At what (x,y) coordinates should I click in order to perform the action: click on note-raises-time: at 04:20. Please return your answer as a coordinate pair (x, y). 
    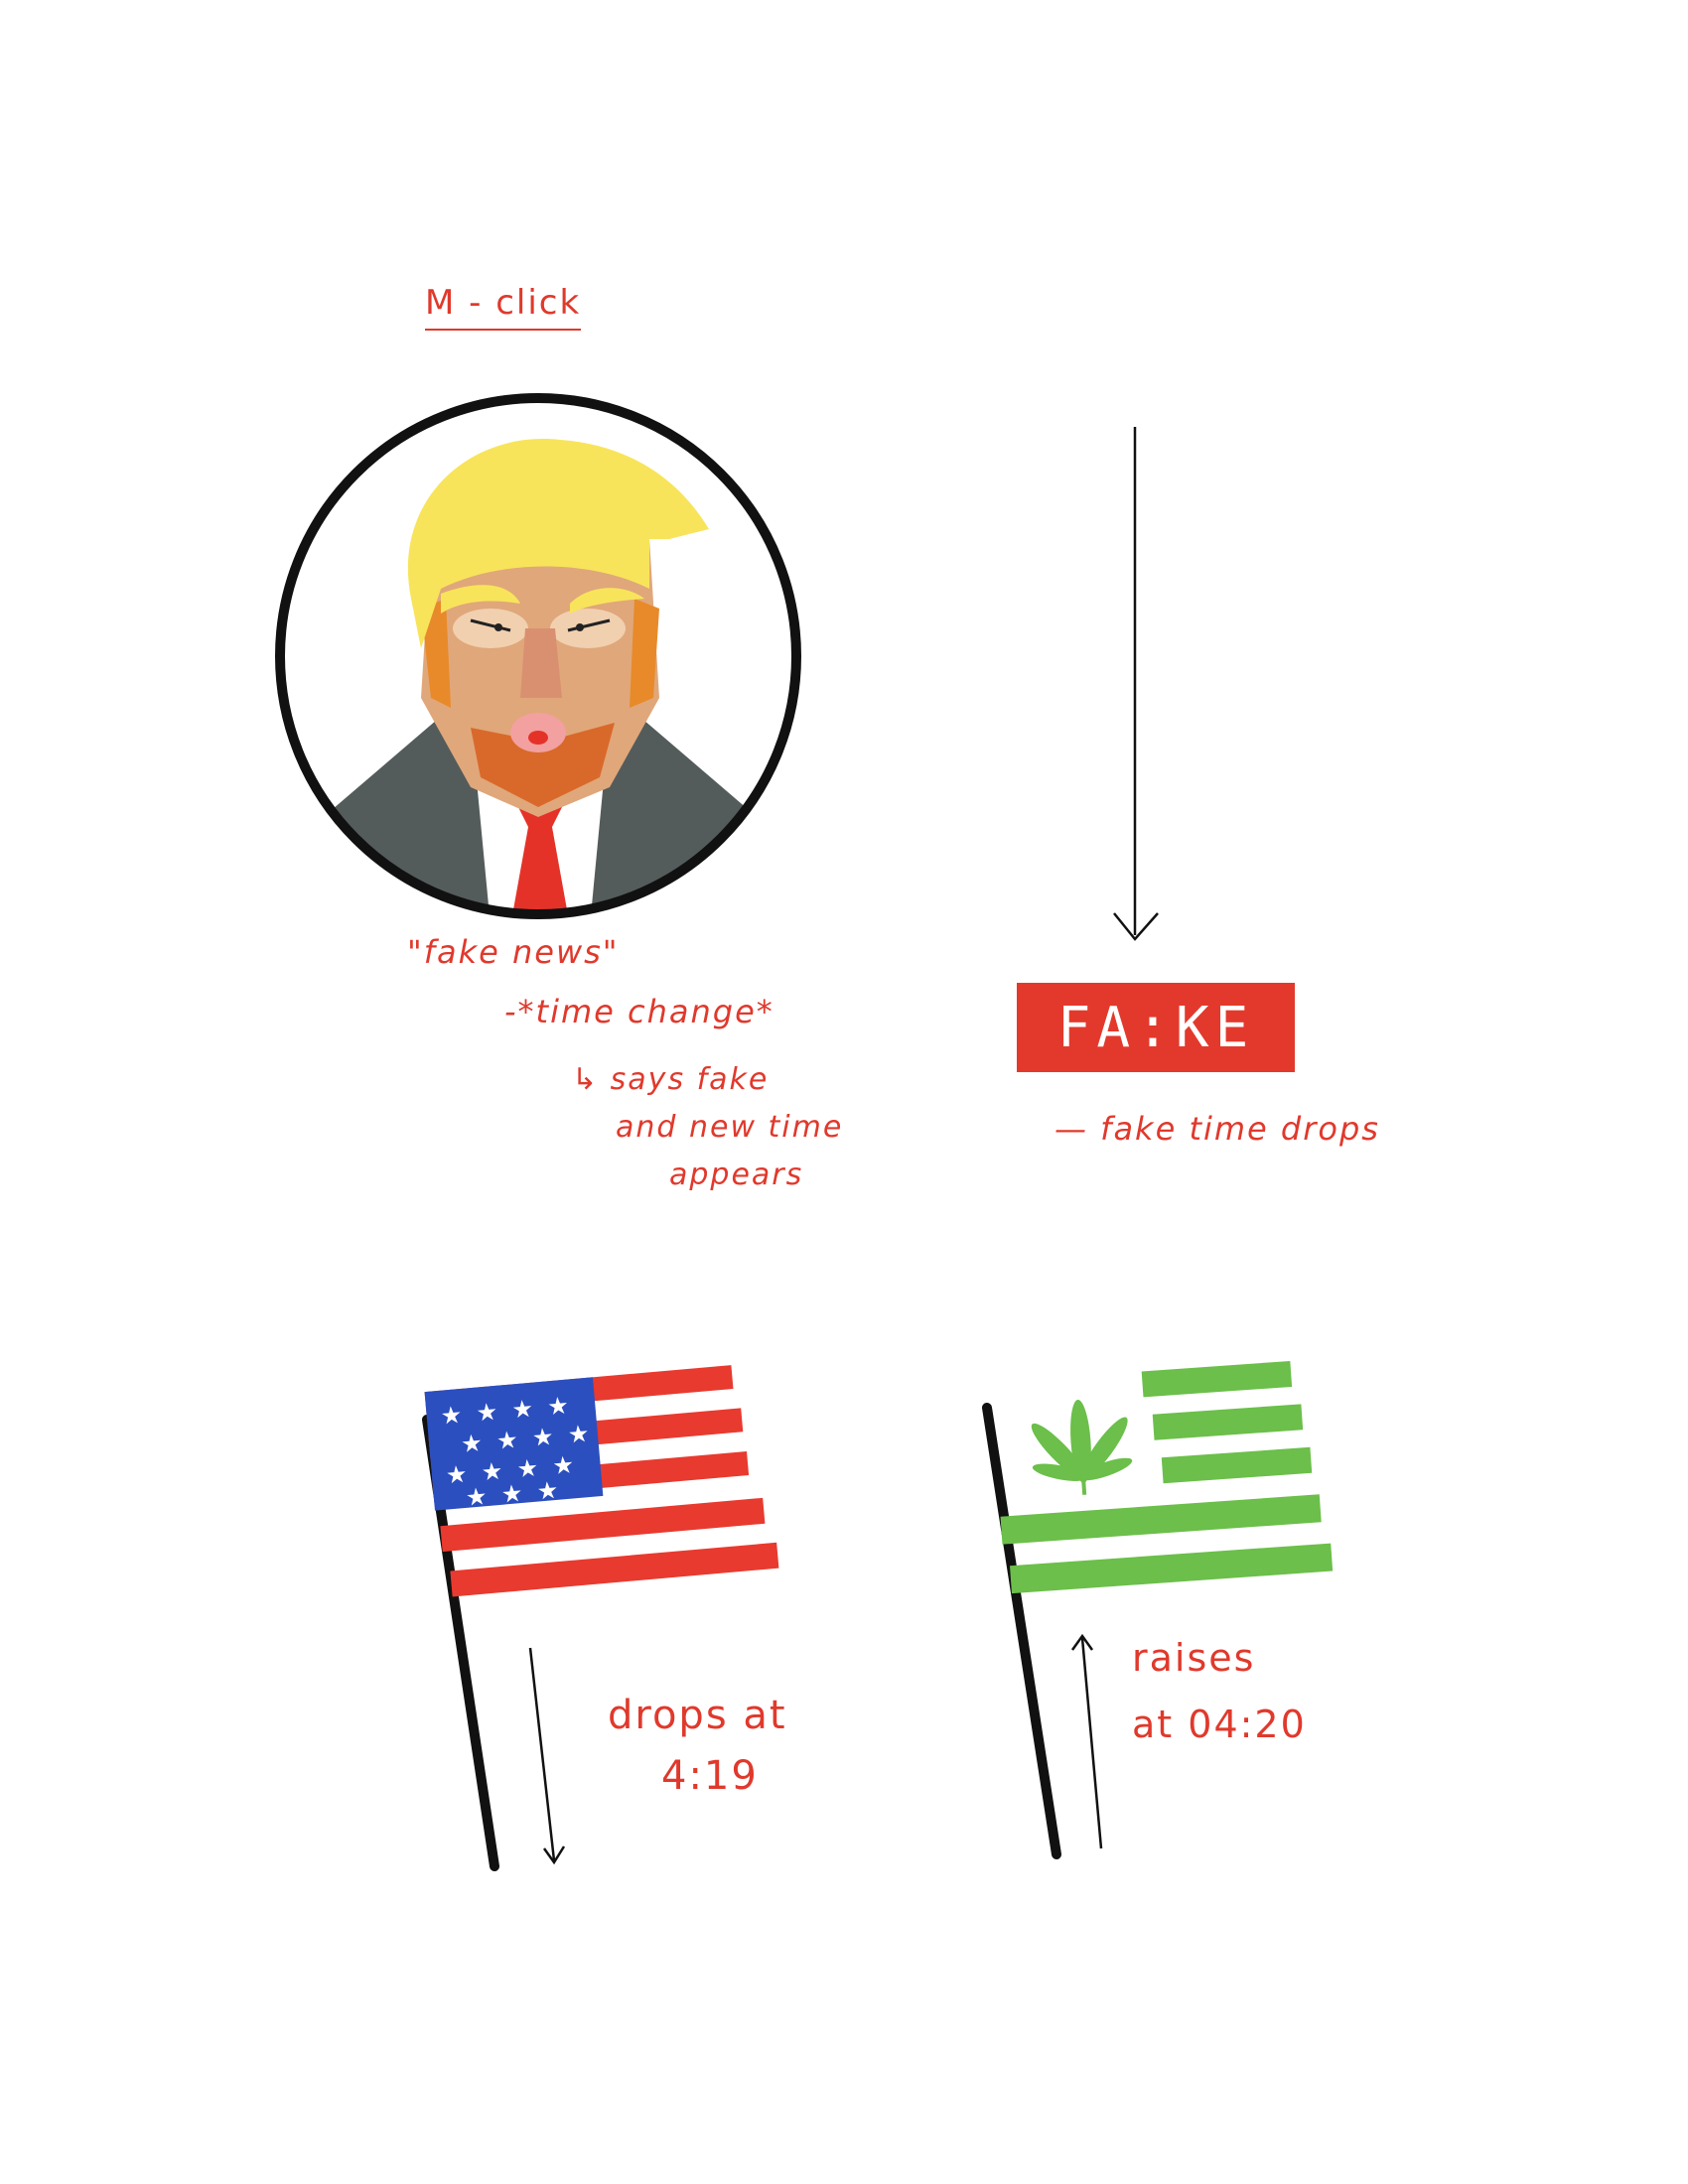
    Looking at the image, I should click on (1219, 1724).